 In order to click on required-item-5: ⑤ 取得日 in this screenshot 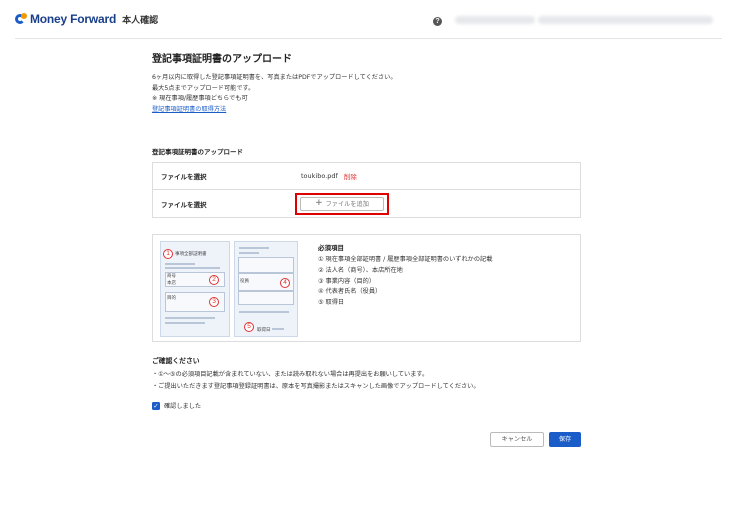, I will do `click(331, 303)`.